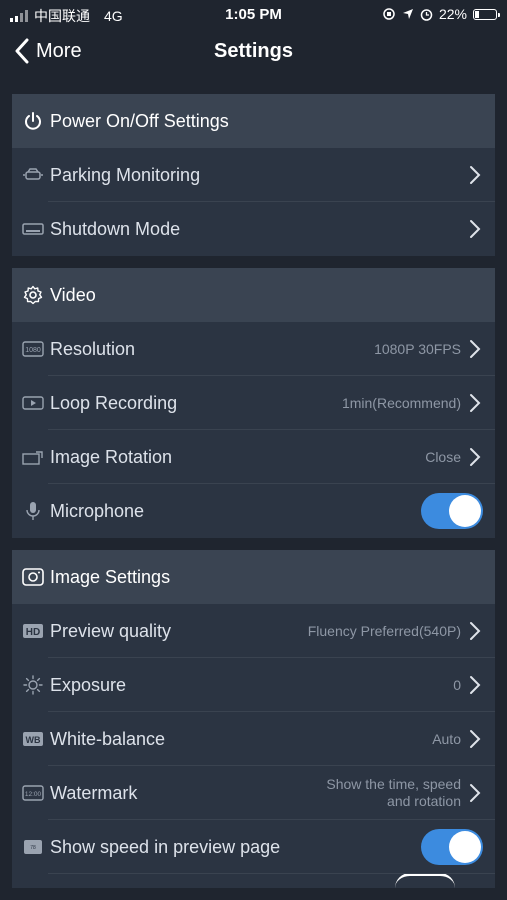  I want to click on row-label: Watermark, so click(94, 792).